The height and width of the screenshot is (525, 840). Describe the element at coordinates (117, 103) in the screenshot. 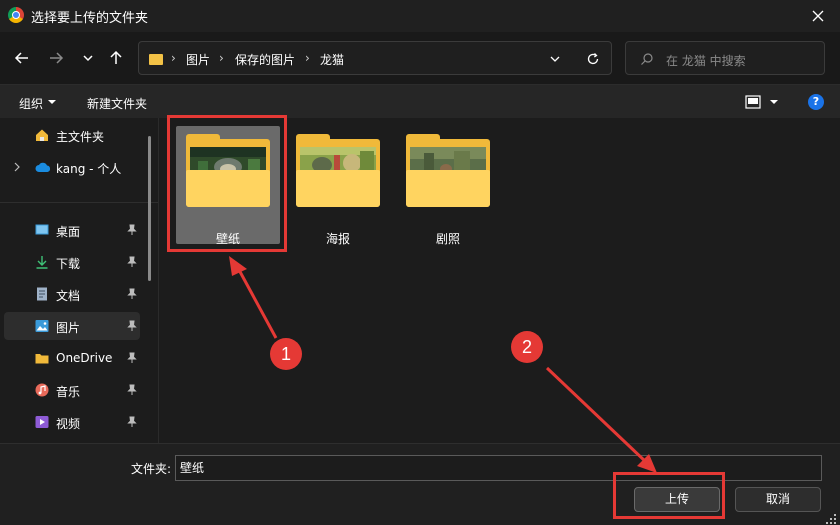

I see `new-folder-button: 新建文件夹` at that location.